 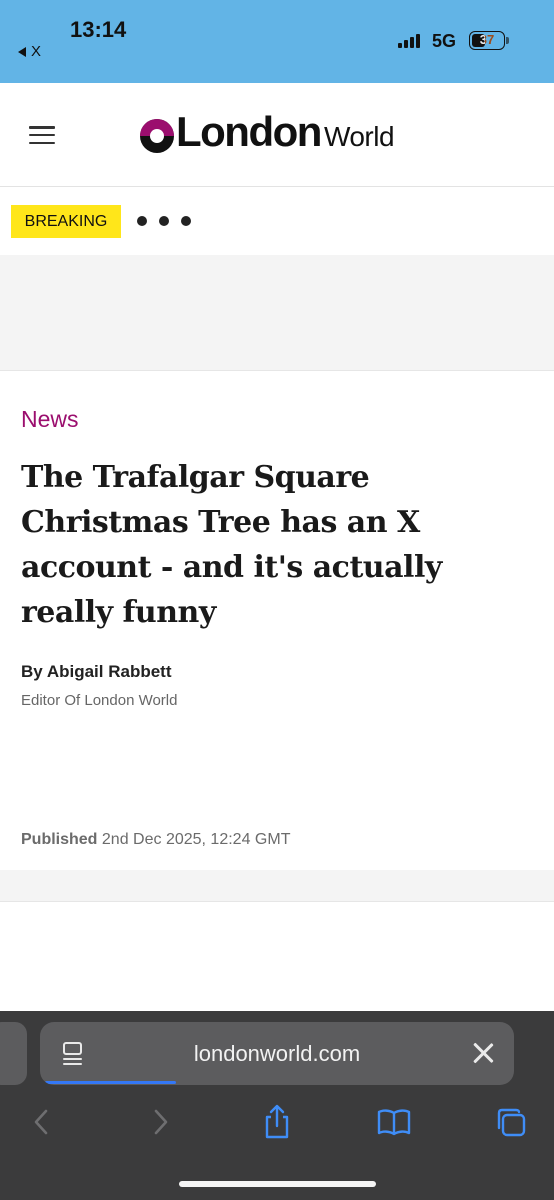 I want to click on share-icon, so click(x=277, y=1122).